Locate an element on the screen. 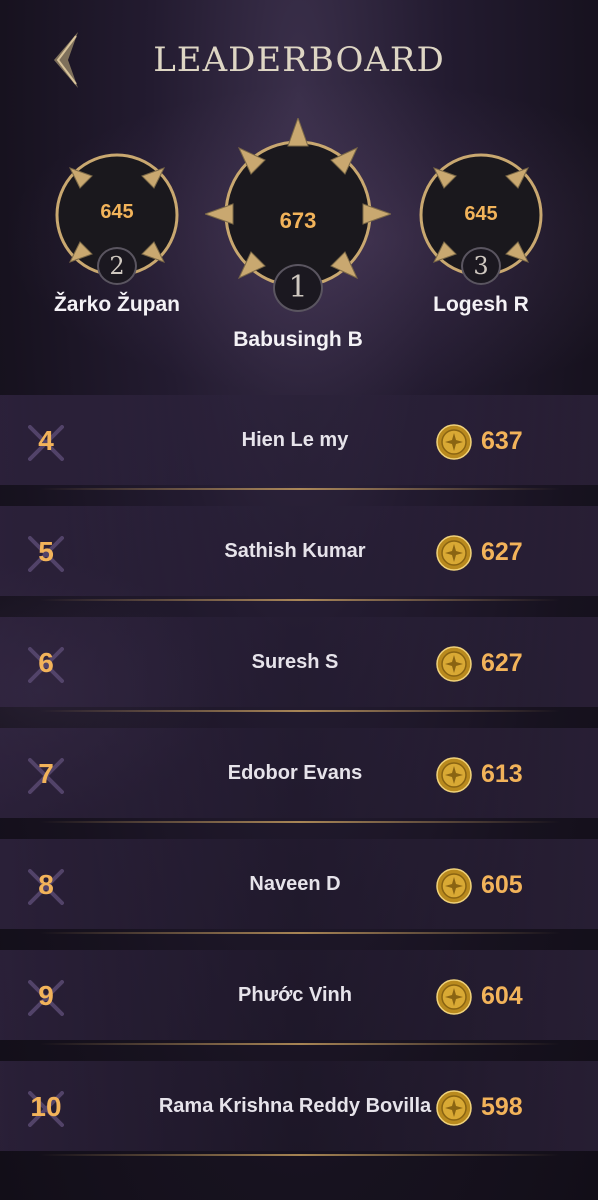  leaderboard-row: 9 Phước Vinh 604 is located at coordinates (299, 997).